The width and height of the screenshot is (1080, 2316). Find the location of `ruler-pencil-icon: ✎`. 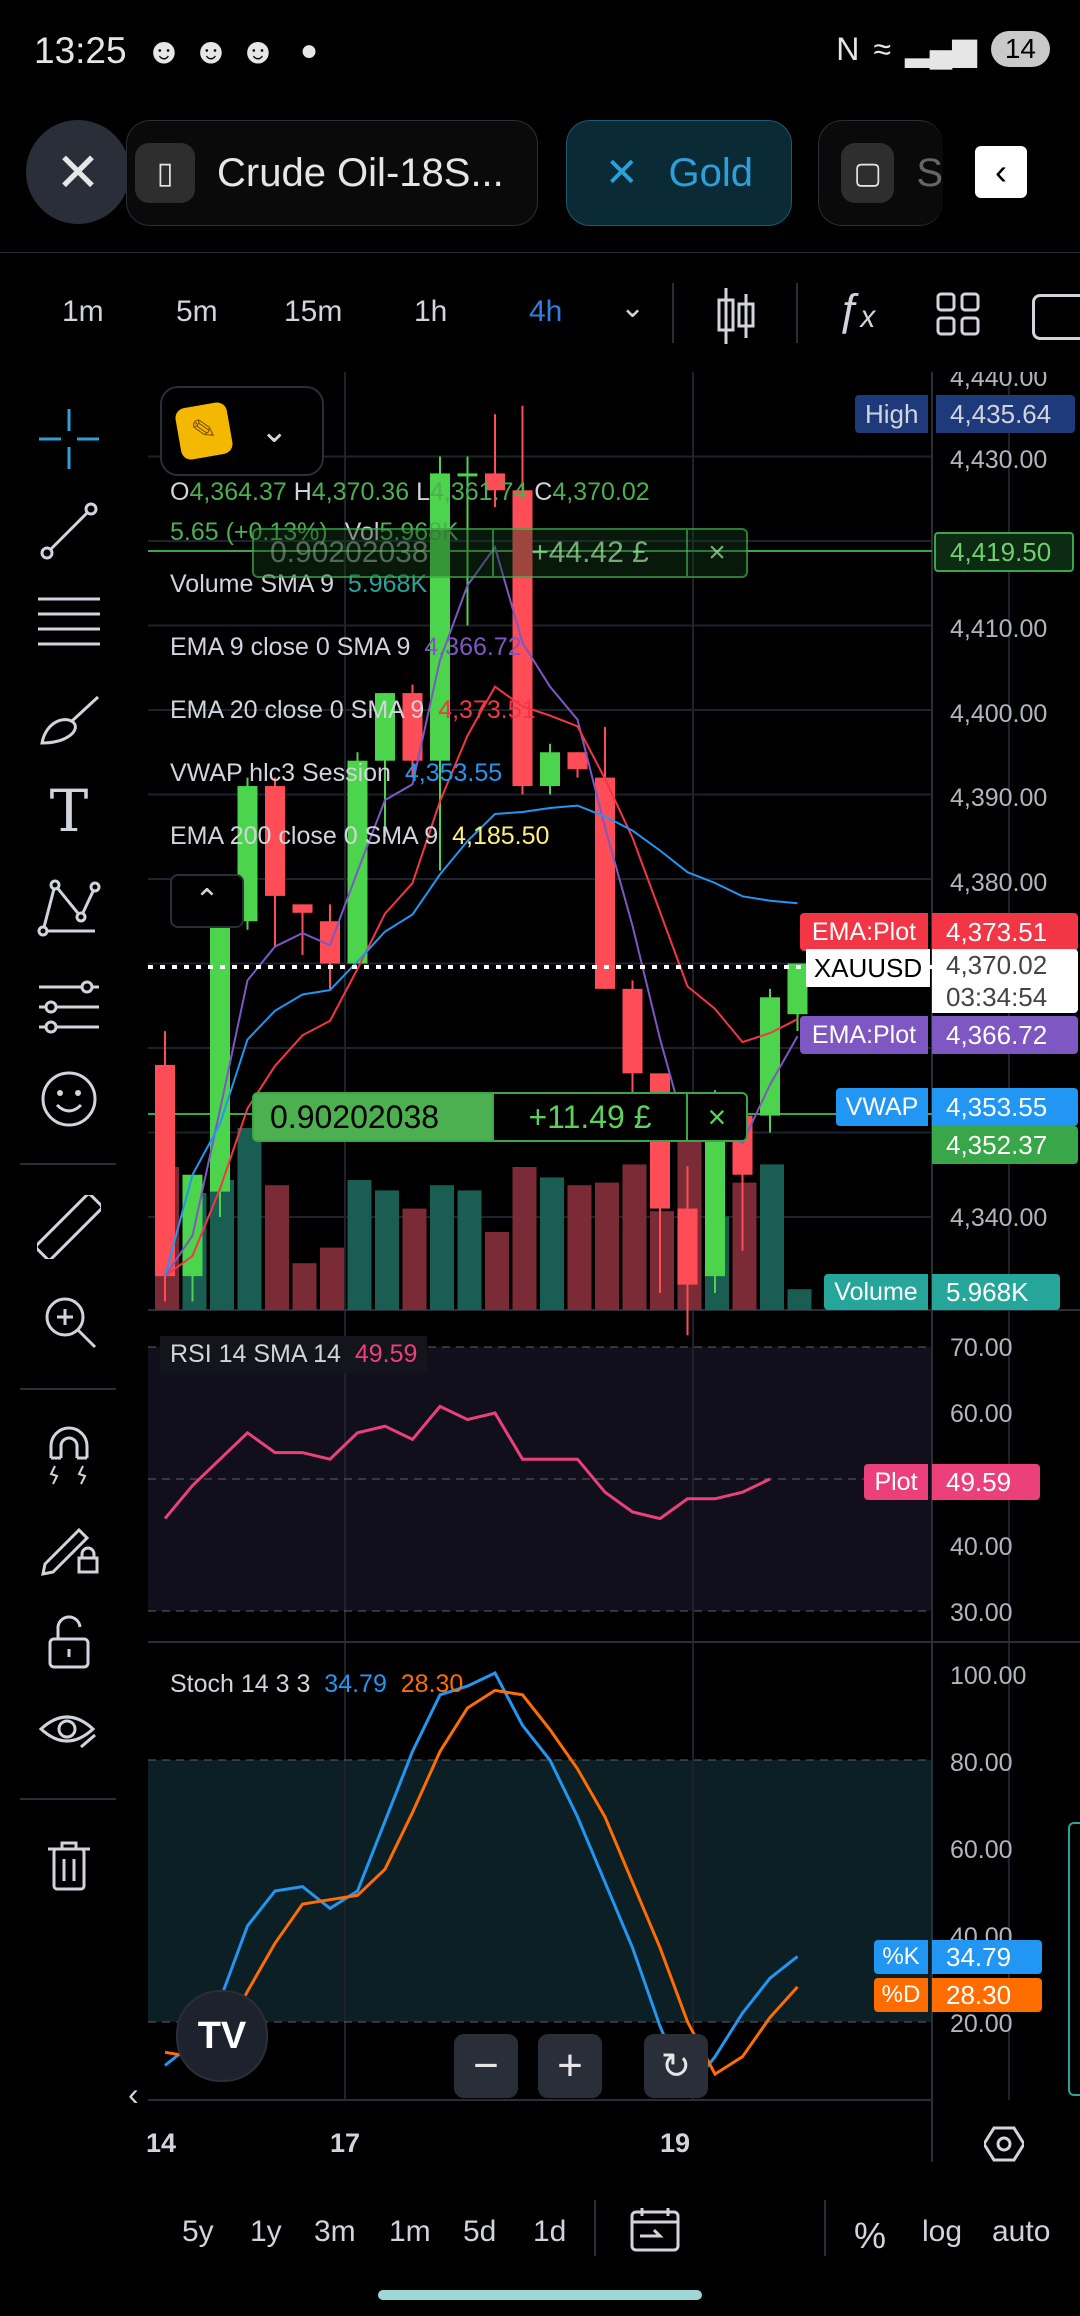

ruler-pencil-icon: ✎ is located at coordinates (204, 431).